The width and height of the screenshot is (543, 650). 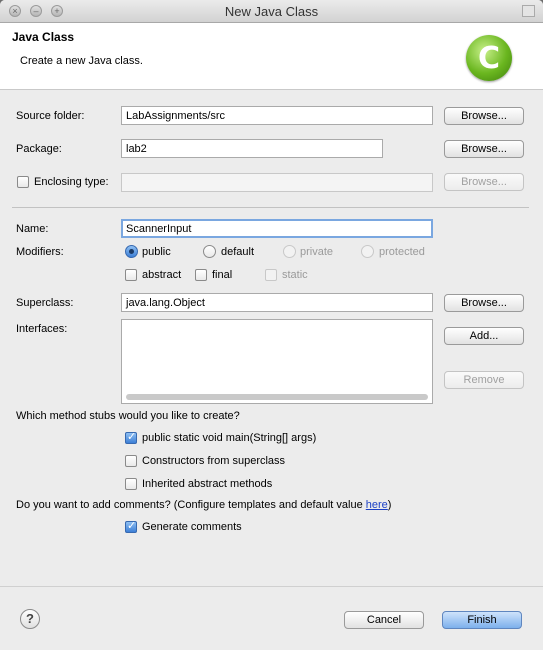 What do you see at coordinates (229, 438) in the screenshot?
I see `main-method-label: public static void main(String[] args)` at bounding box center [229, 438].